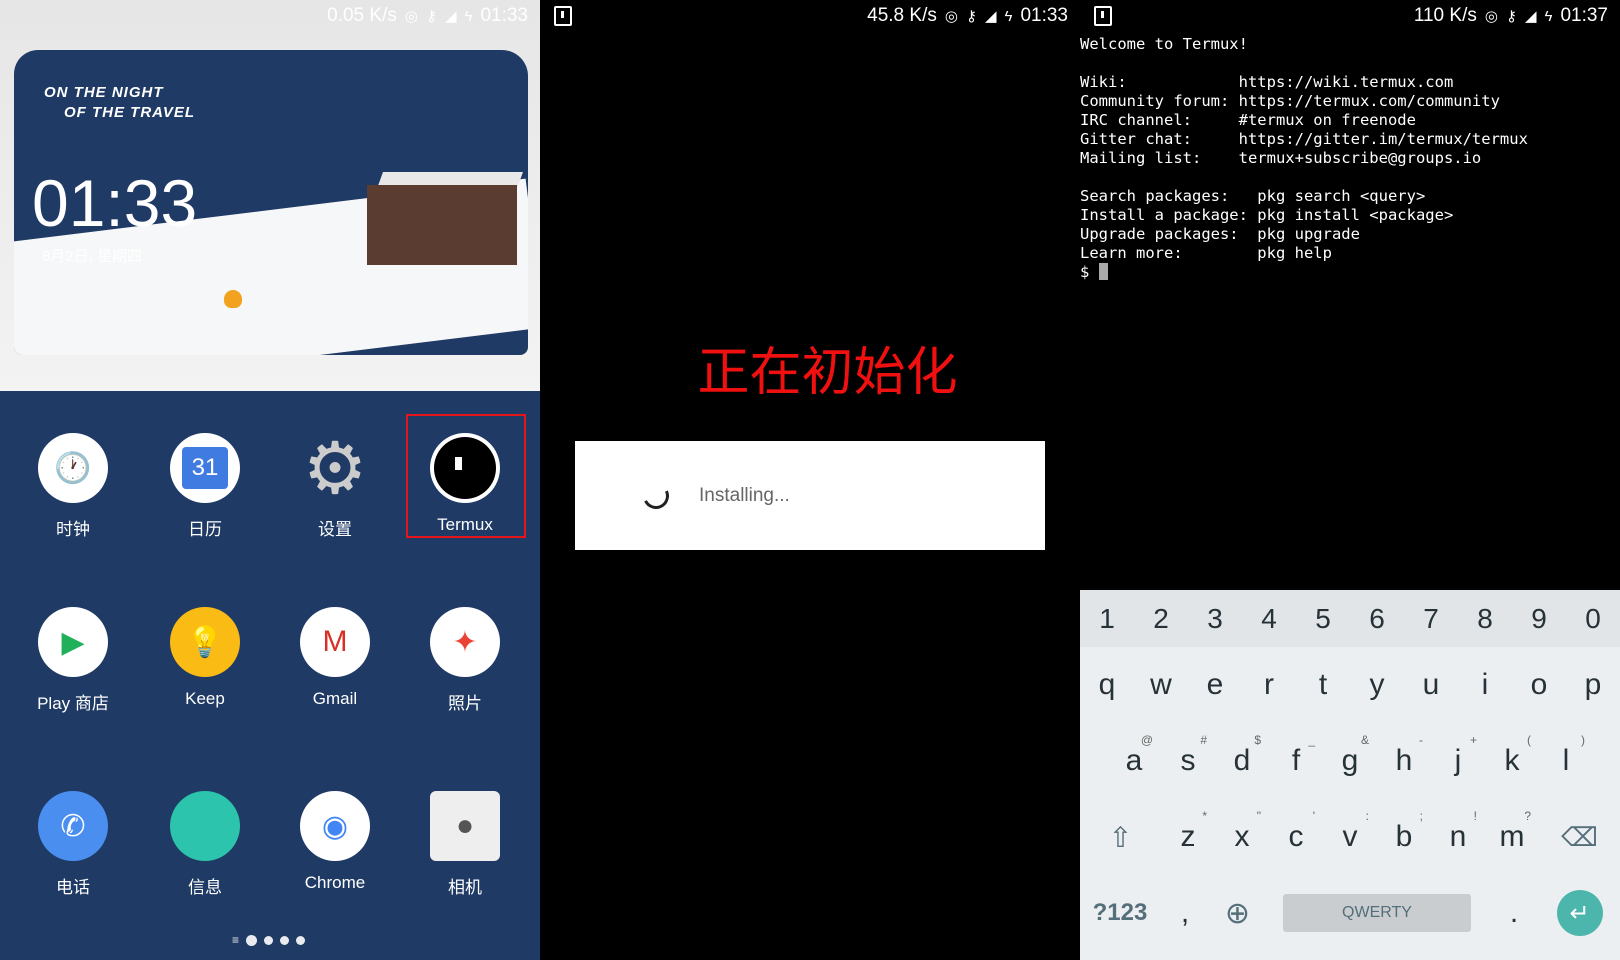 The width and height of the screenshot is (1620, 960). I want to click on key-9: 9, so click(1539, 618).